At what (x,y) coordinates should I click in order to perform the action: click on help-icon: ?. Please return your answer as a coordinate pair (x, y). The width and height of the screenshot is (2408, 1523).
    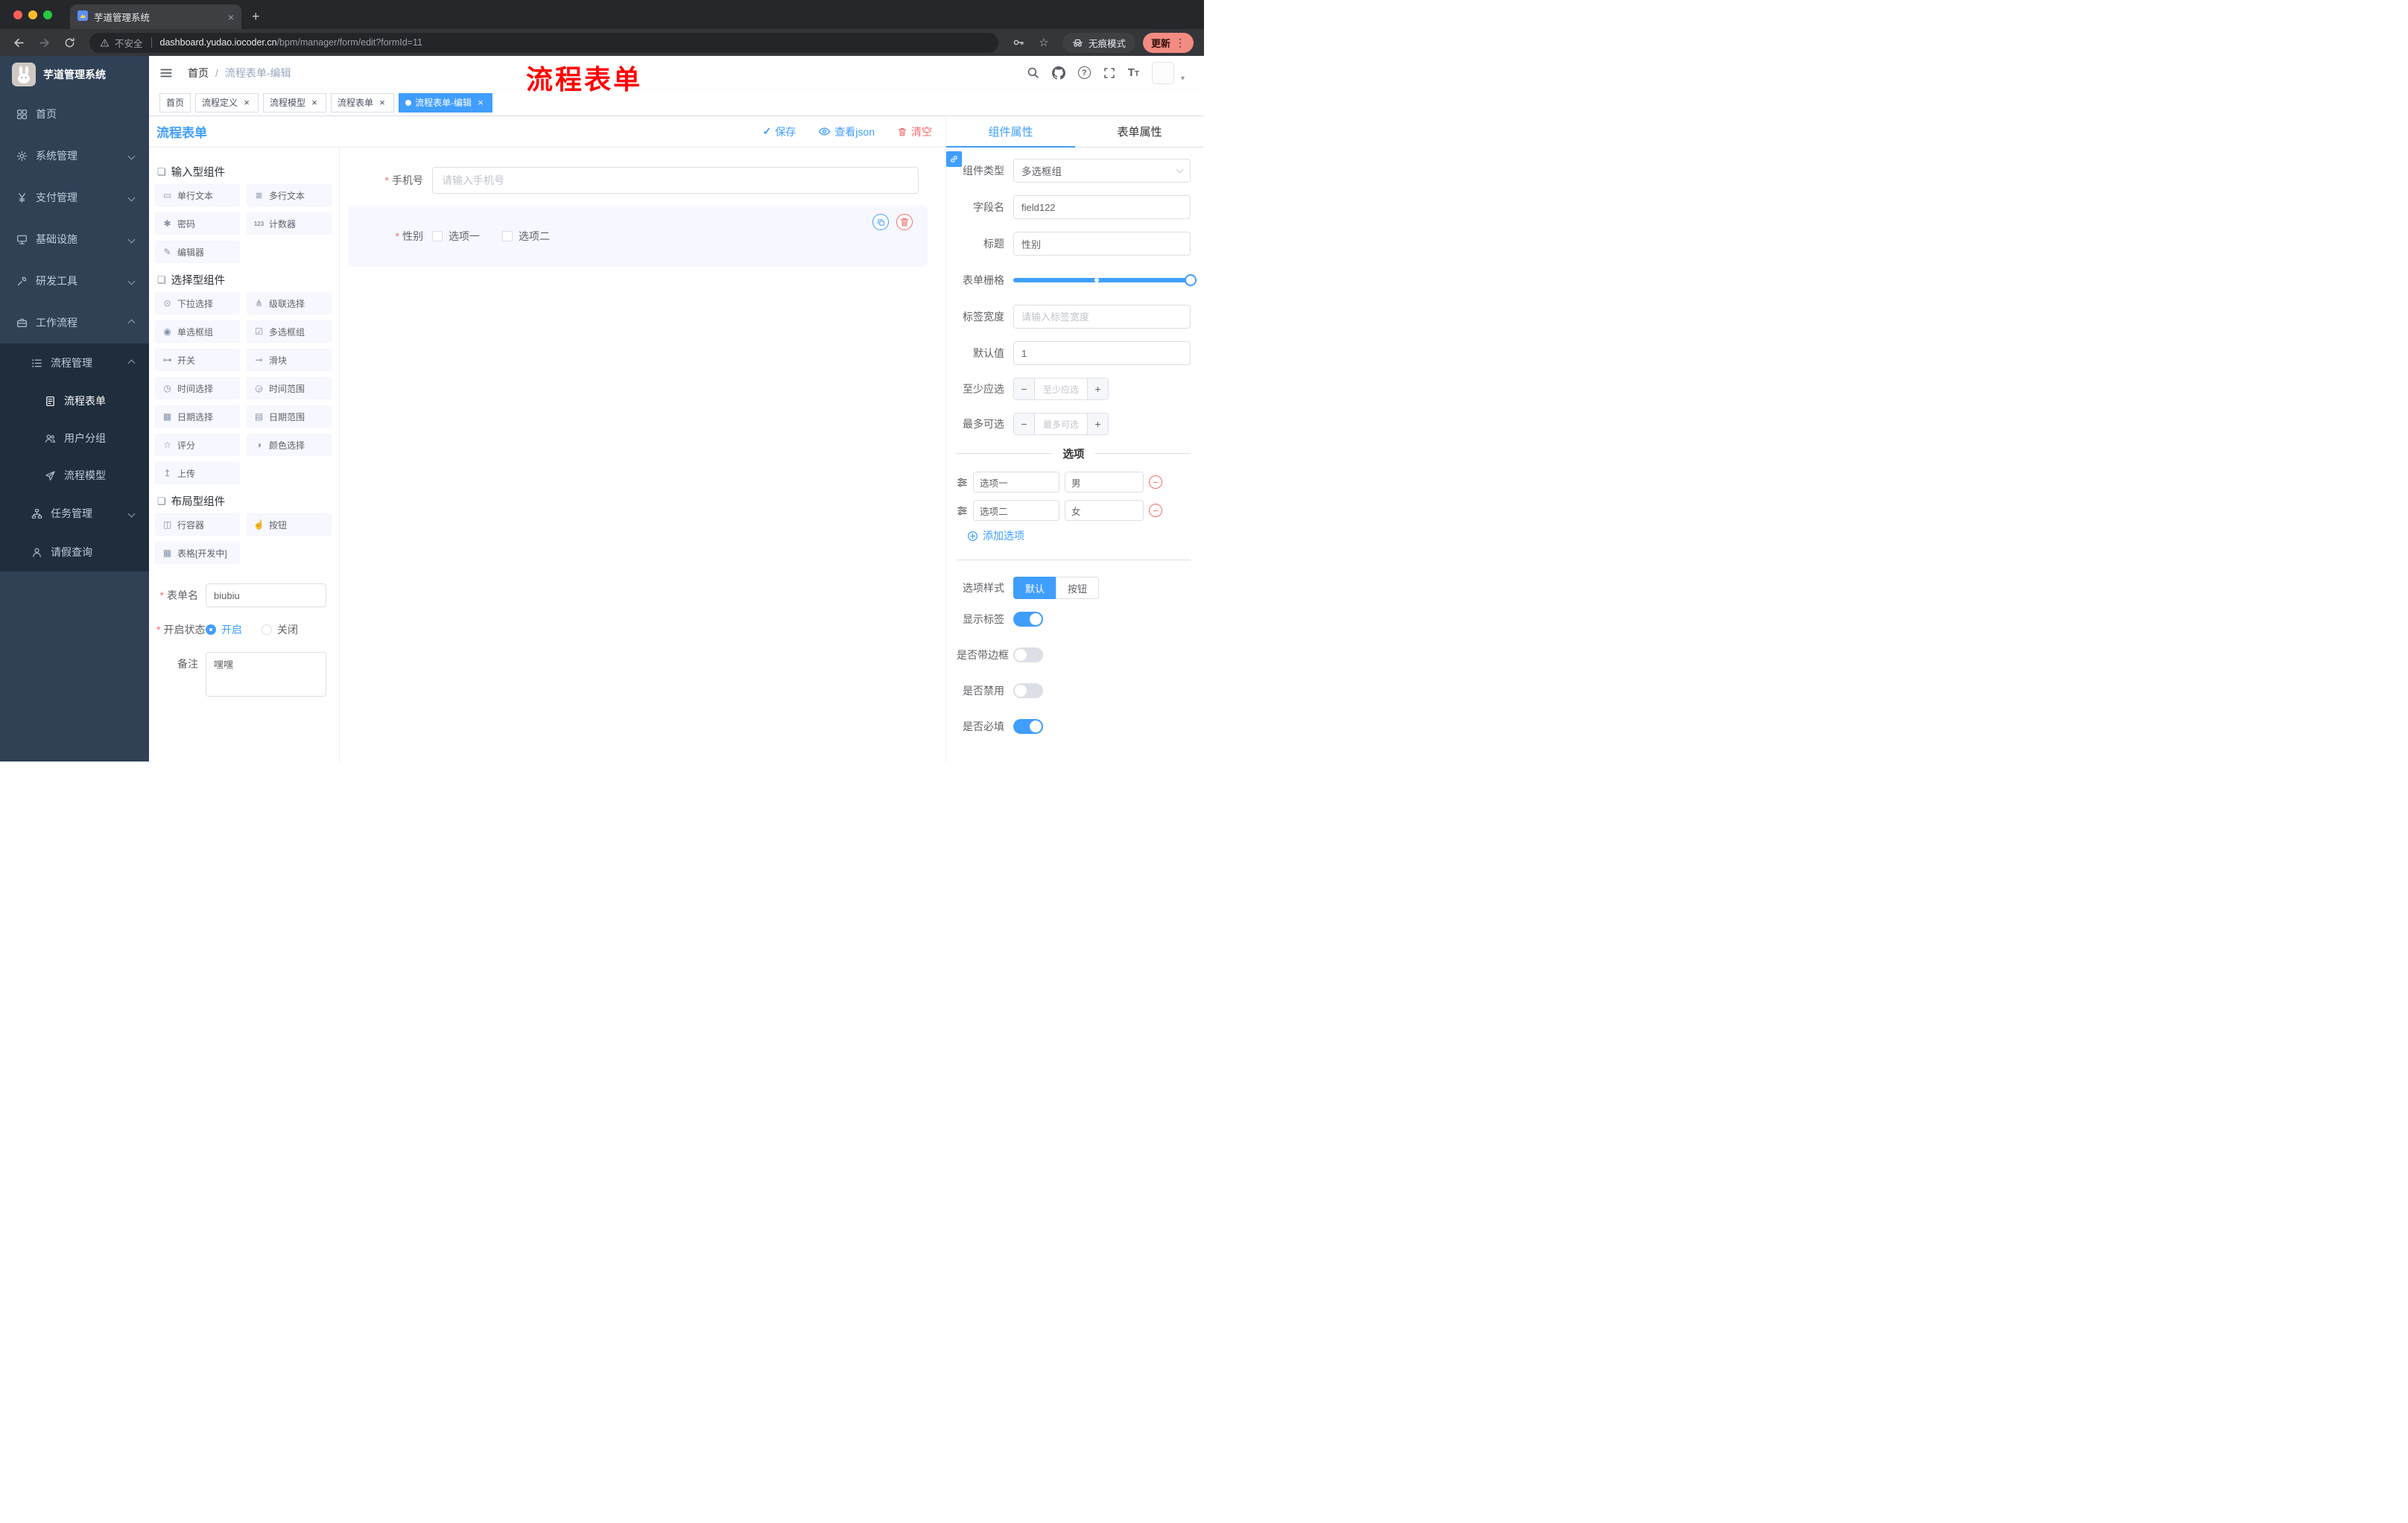
    Looking at the image, I should click on (1084, 72).